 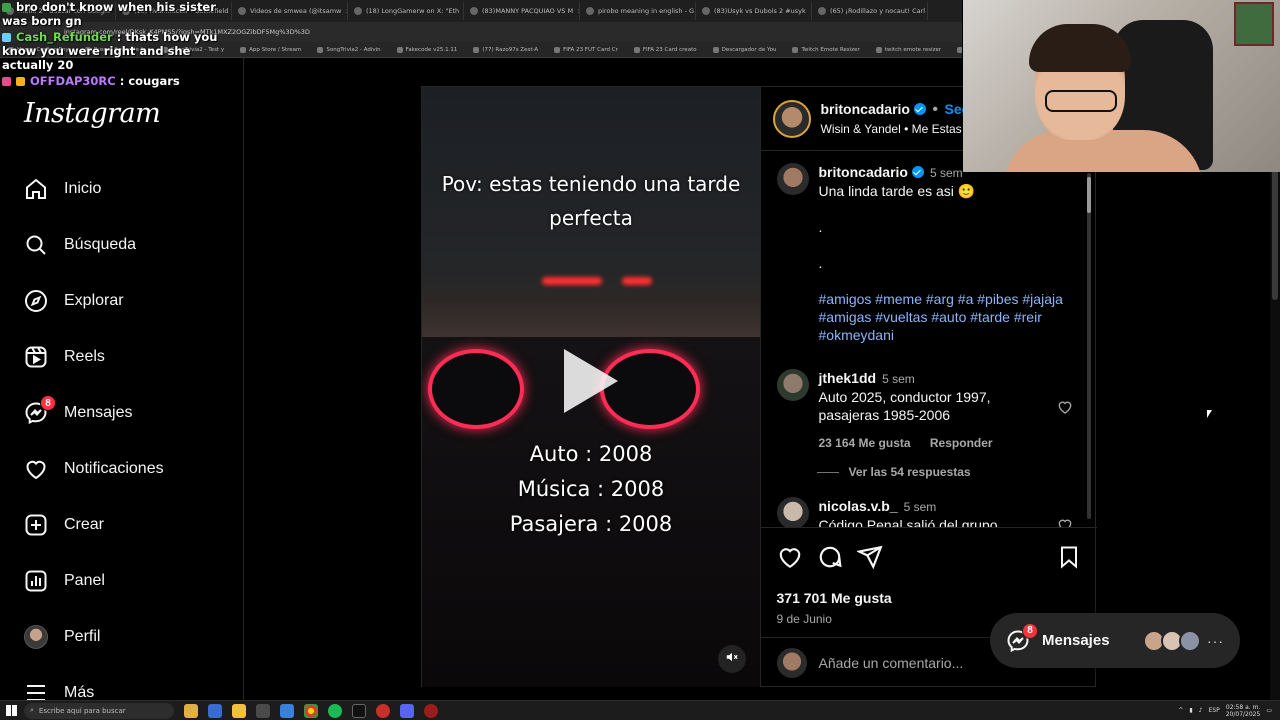 What do you see at coordinates (353, 49) in the screenshot?
I see `bookmark-label: SongTrivia2 - Adivin` at bounding box center [353, 49].